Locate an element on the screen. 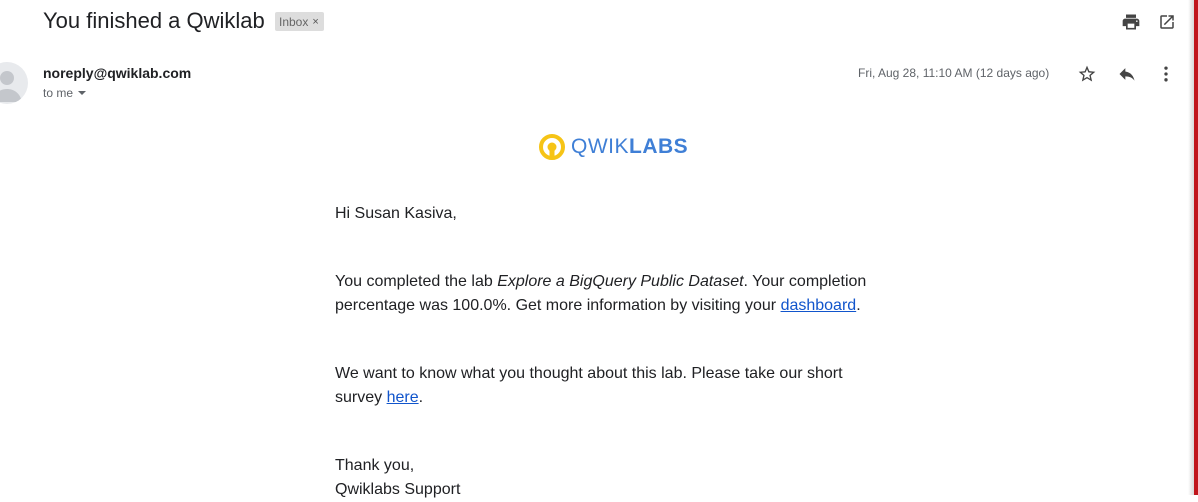 The height and width of the screenshot is (502, 1198). open-in-new-window-icon is located at coordinates (1167, 22).